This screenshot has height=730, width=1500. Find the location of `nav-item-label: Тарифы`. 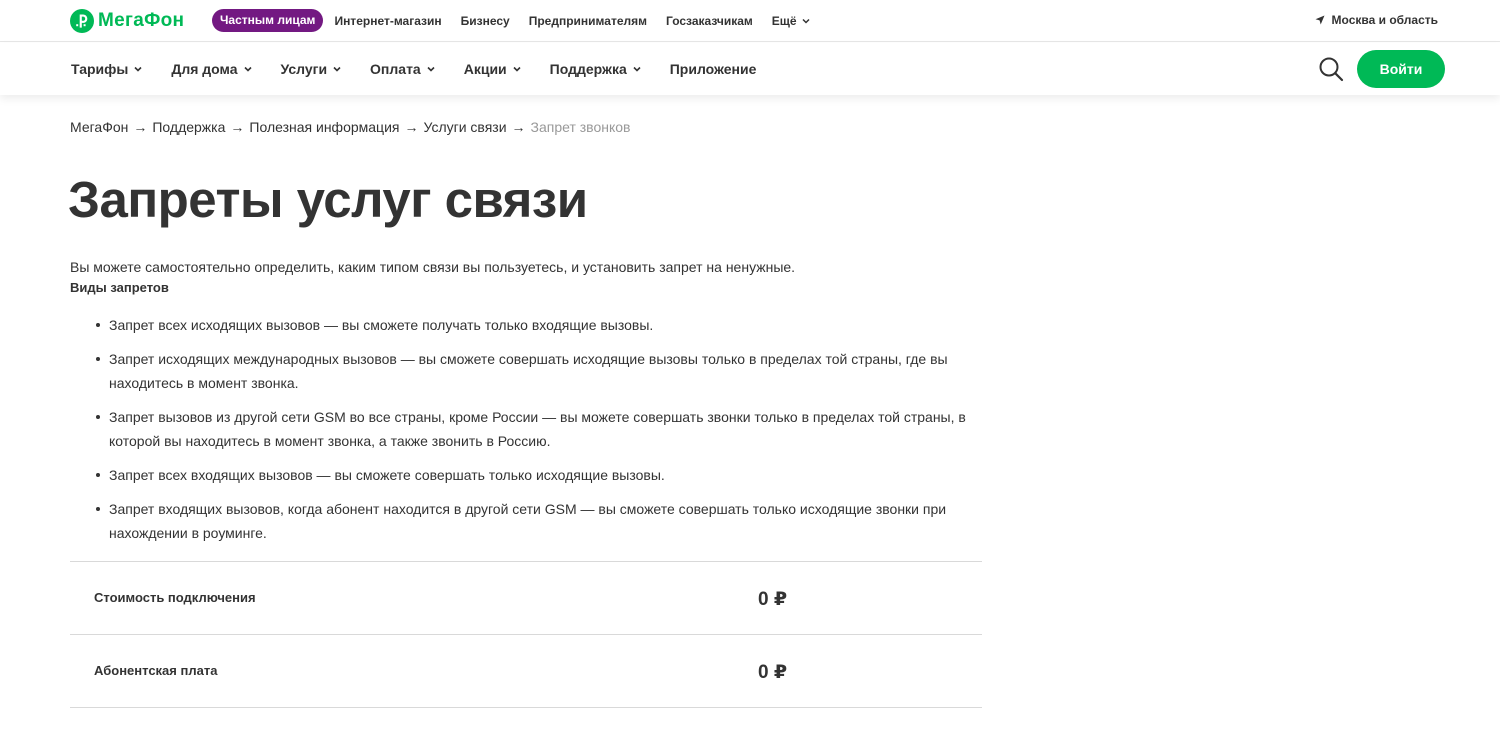

nav-item-label: Тарифы is located at coordinates (100, 69).